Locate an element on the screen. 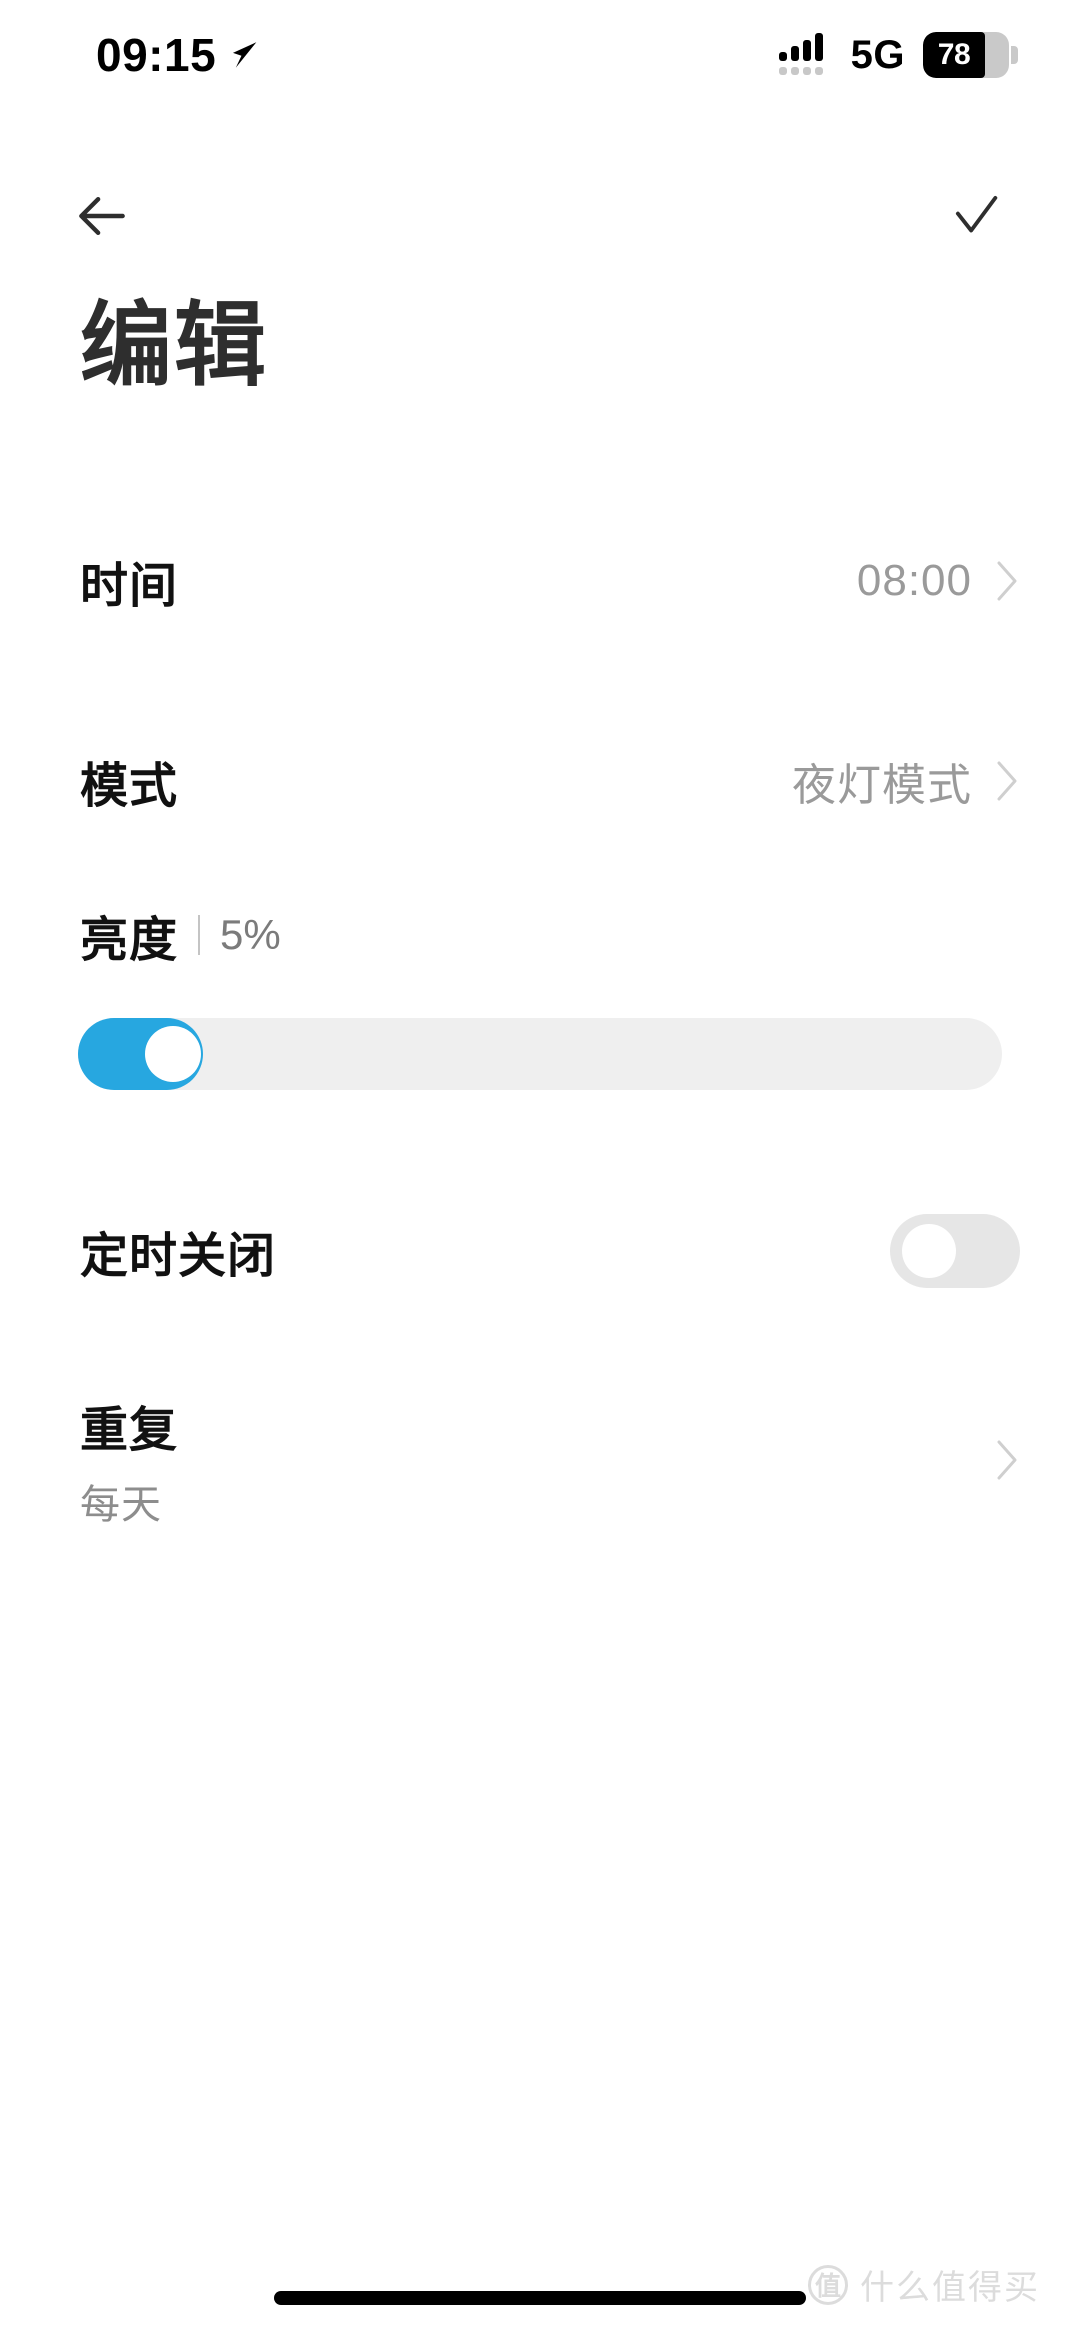  setting-row-timer-off: 定时关闭 is located at coordinates (540, 1251).